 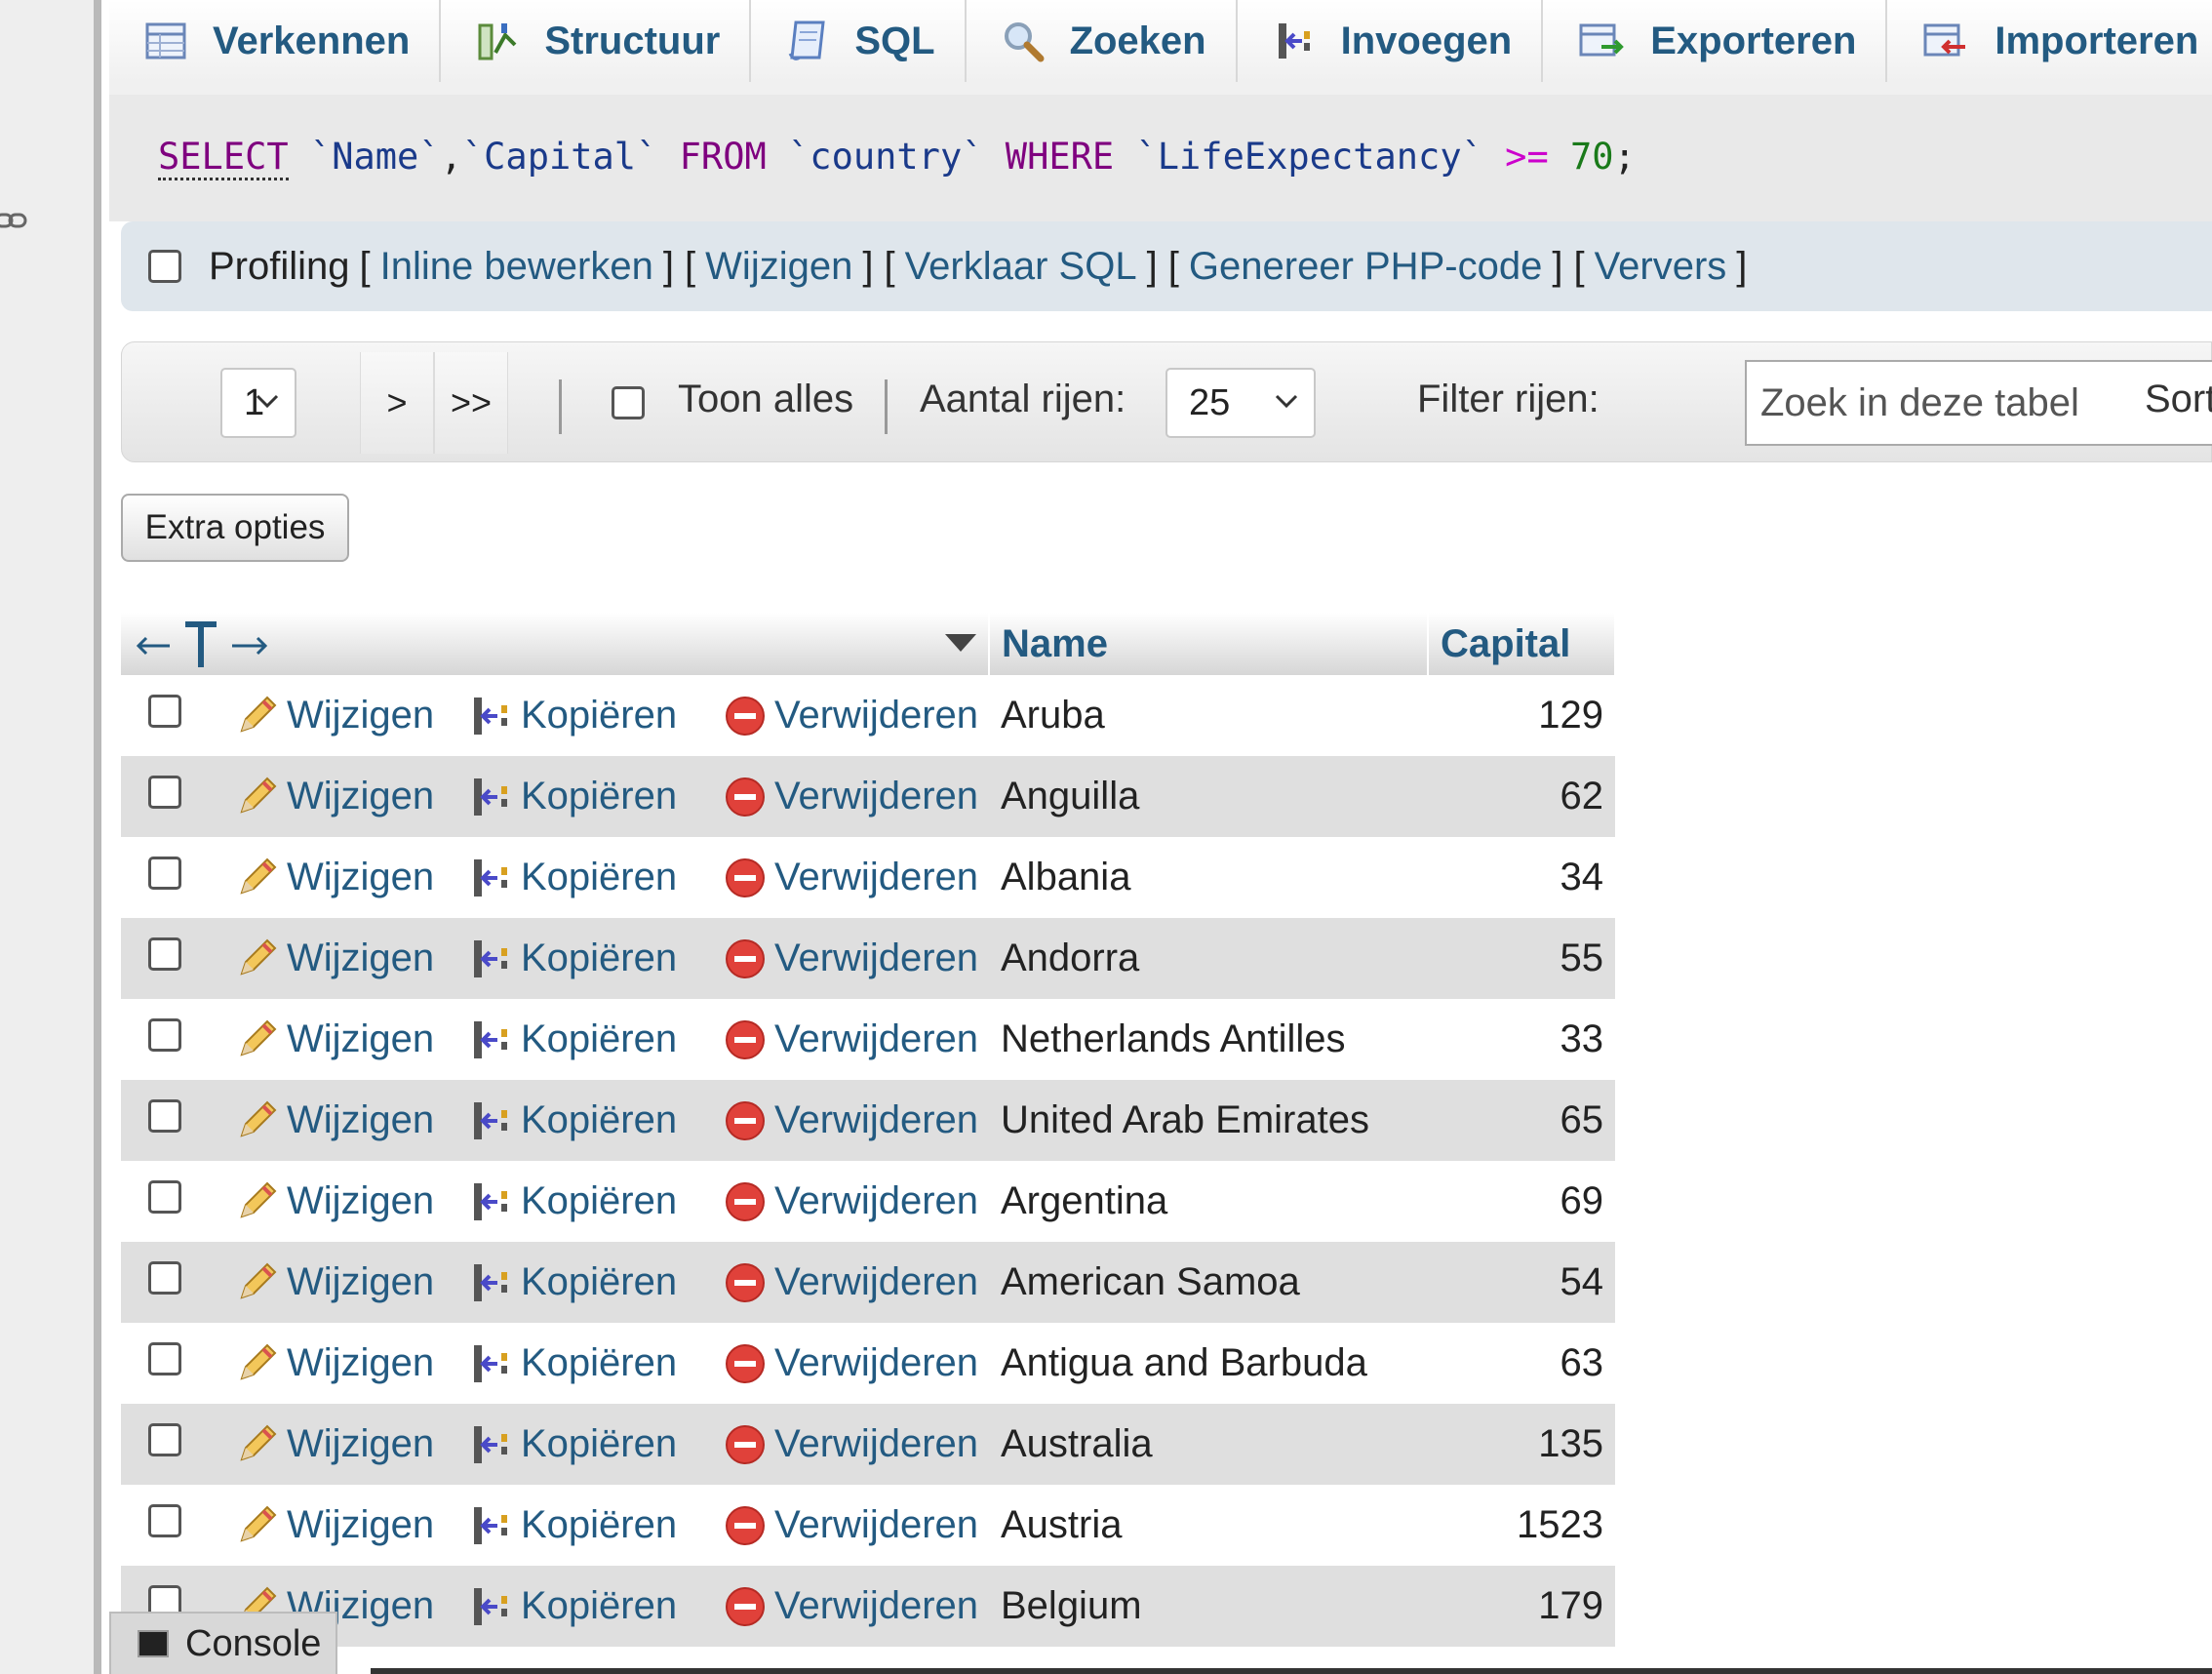 What do you see at coordinates (1240, 403) in the screenshot?
I see `rows-per-page-select: 25` at bounding box center [1240, 403].